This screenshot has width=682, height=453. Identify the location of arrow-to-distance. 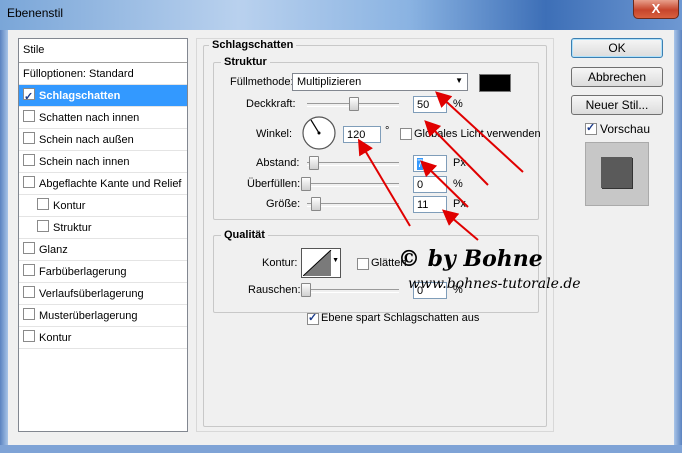
(444, 184).